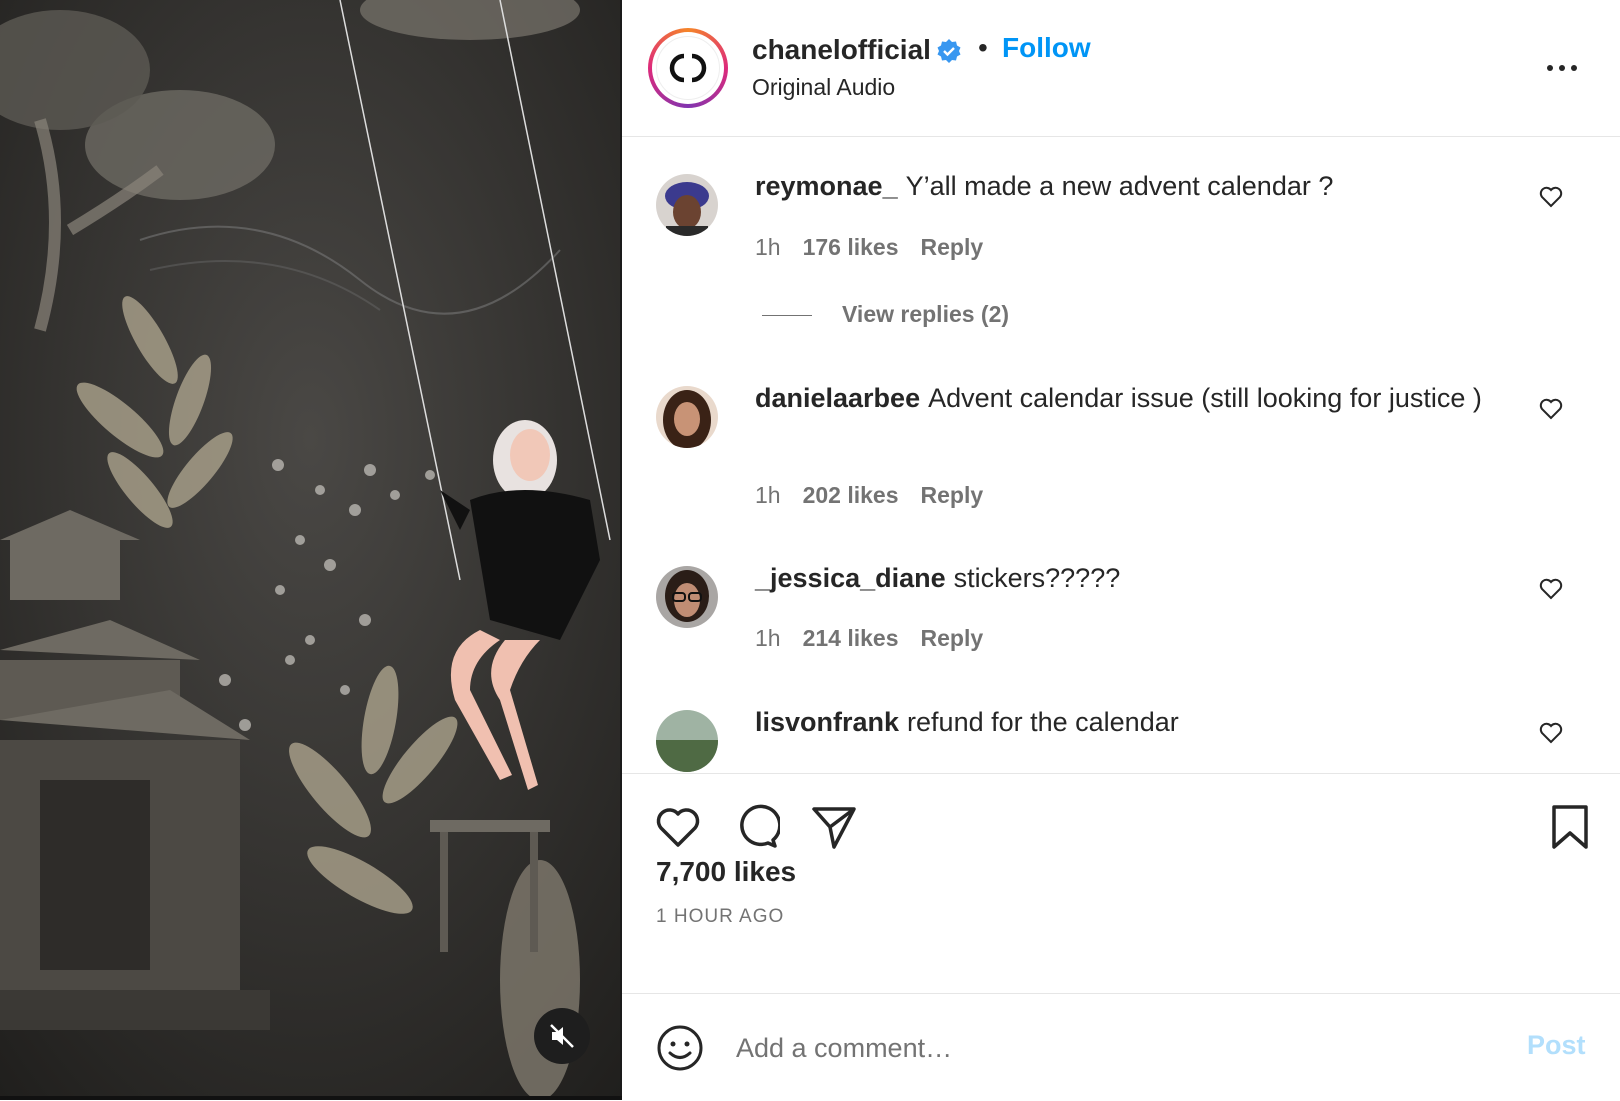 The width and height of the screenshot is (1620, 1101). I want to click on post-timestamp: 1 HOUR AGO, so click(720, 916).